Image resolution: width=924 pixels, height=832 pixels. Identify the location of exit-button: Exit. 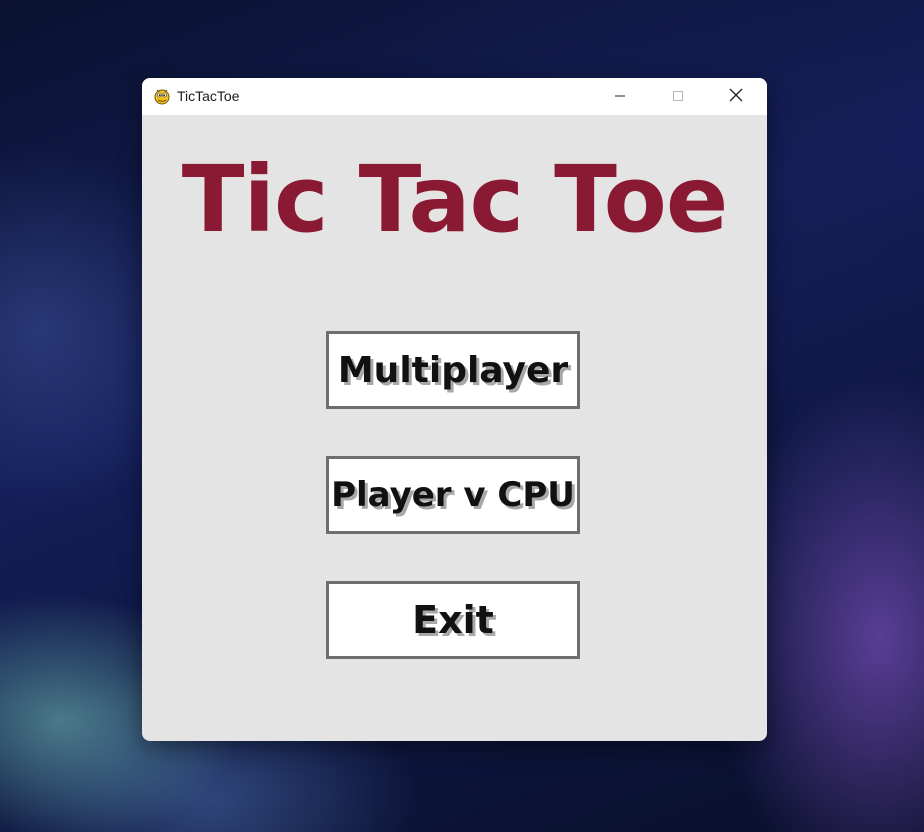
(453, 620).